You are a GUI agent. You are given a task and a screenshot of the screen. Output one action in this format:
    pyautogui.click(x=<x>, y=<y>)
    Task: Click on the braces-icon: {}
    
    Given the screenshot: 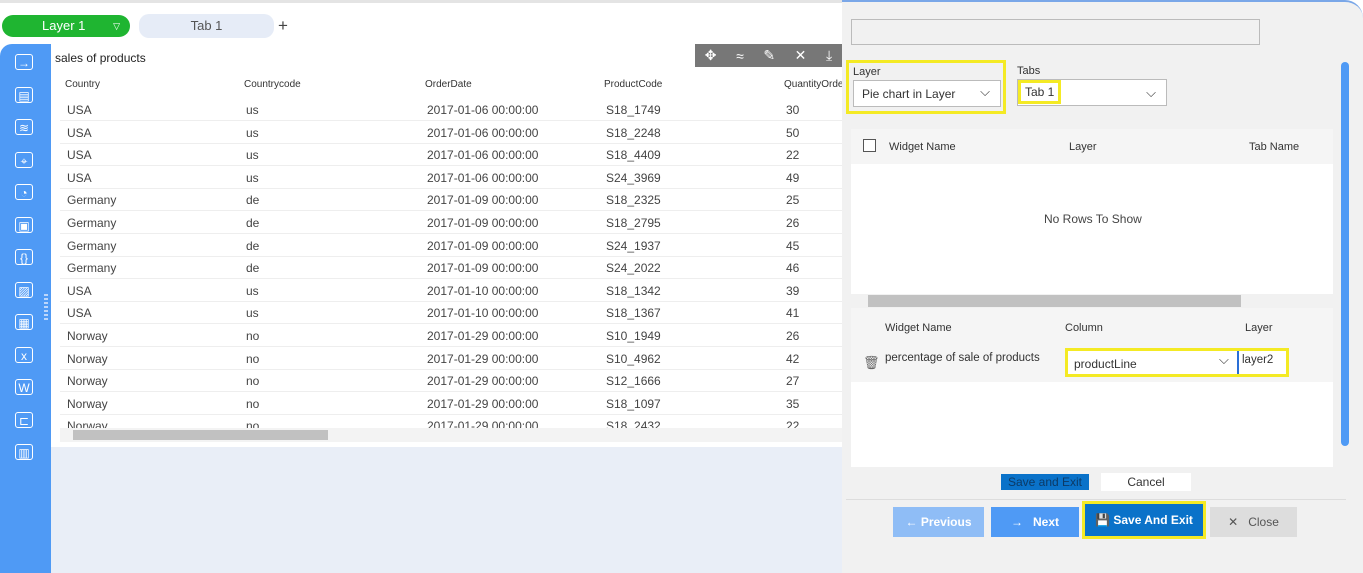 What is the action you would take?
    pyautogui.click(x=24, y=257)
    